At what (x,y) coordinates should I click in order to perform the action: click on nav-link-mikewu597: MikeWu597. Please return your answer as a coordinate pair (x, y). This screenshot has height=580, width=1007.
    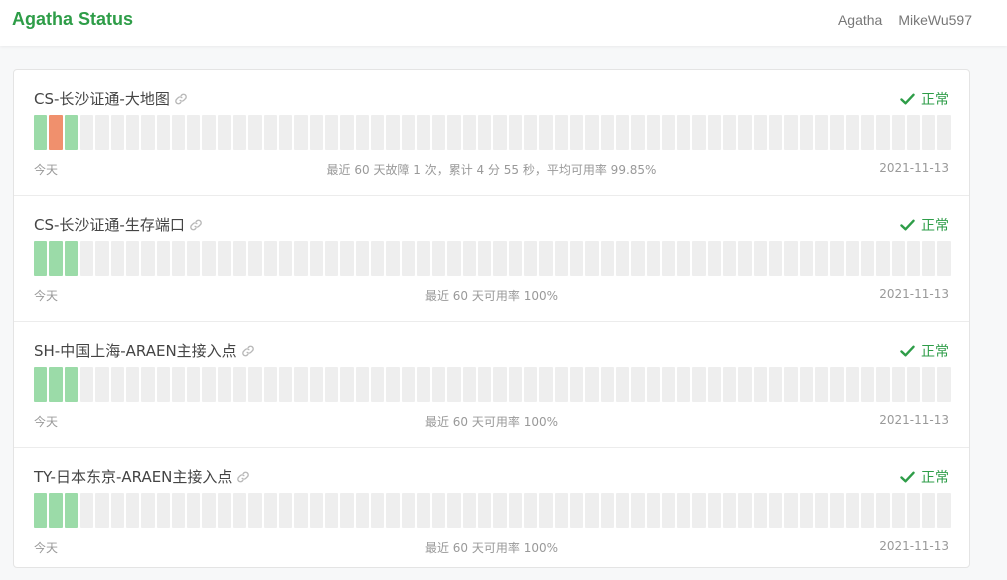
    Looking at the image, I should click on (935, 20).